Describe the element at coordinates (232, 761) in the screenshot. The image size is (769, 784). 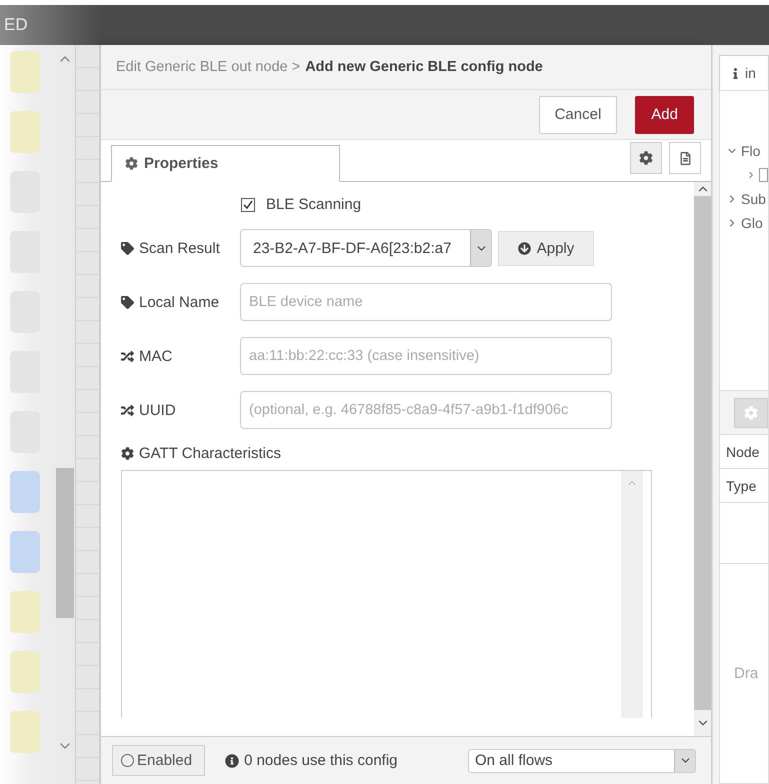
I see `info-icon` at that location.